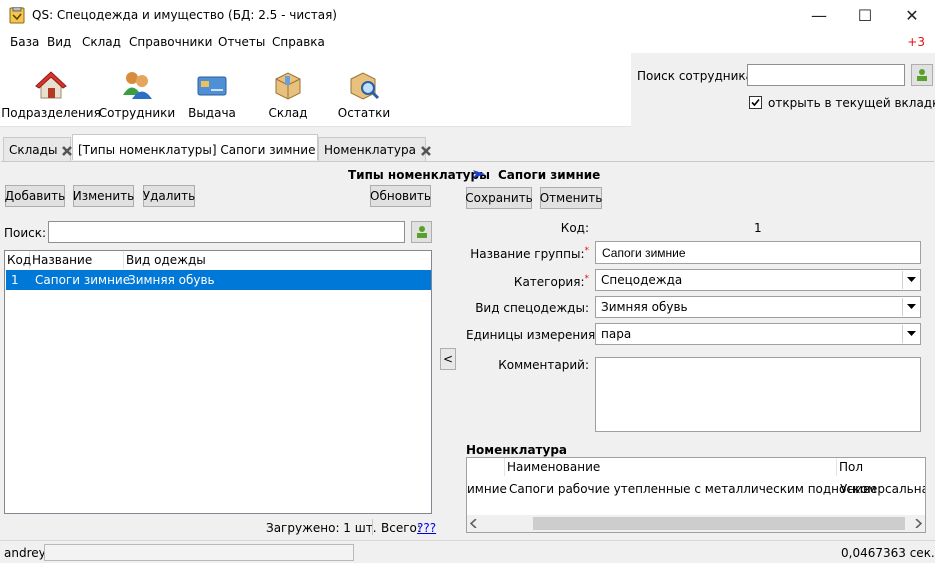 Image resolution: width=935 pixels, height=563 pixels. I want to click on column-header-kind: Вид одежды, so click(214, 260).